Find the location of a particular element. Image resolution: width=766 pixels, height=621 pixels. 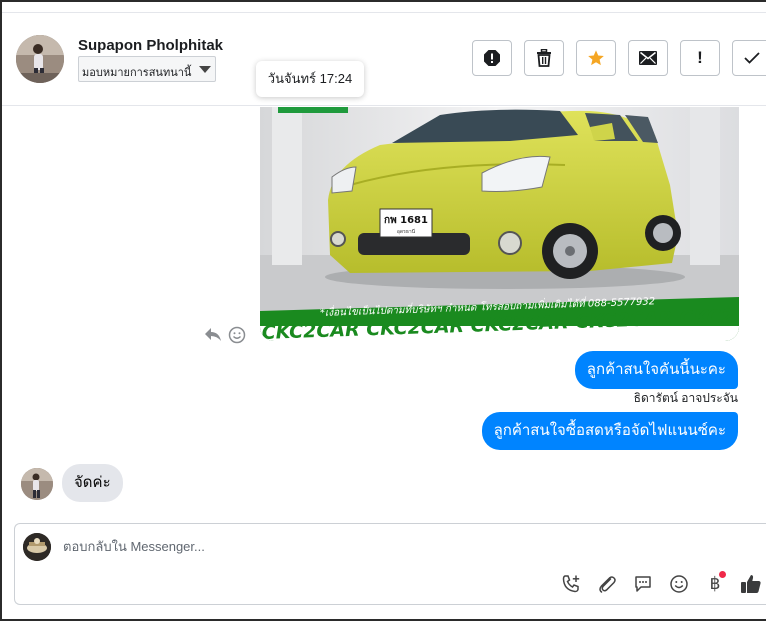

delete-button is located at coordinates (544, 58).